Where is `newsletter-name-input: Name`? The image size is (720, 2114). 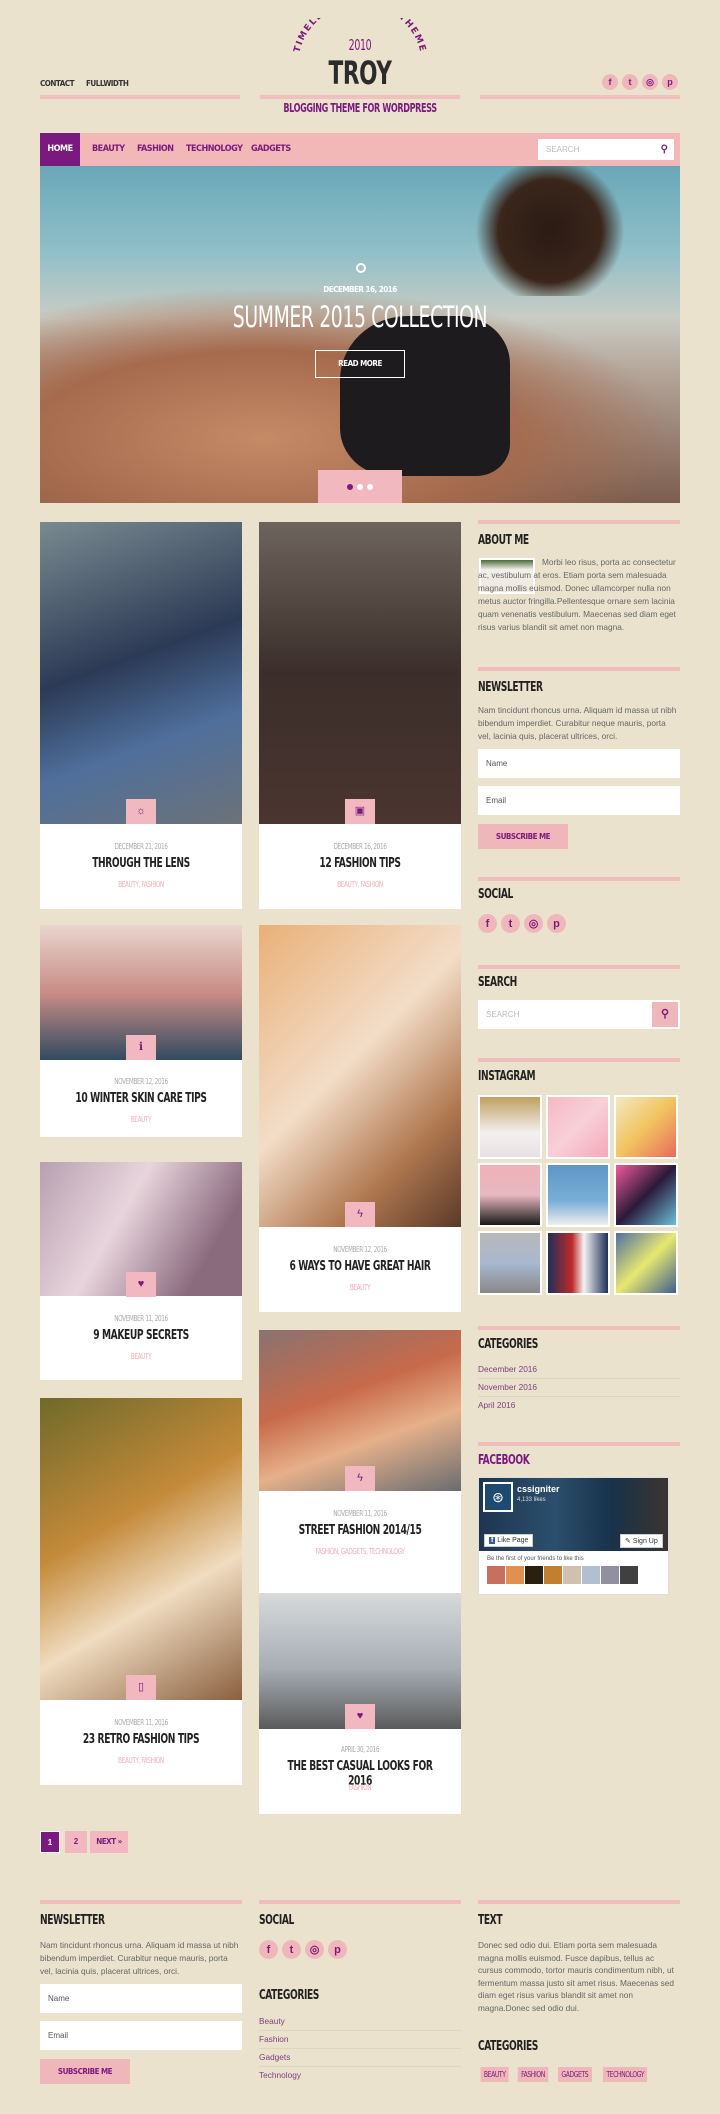 newsletter-name-input: Name is located at coordinates (579, 763).